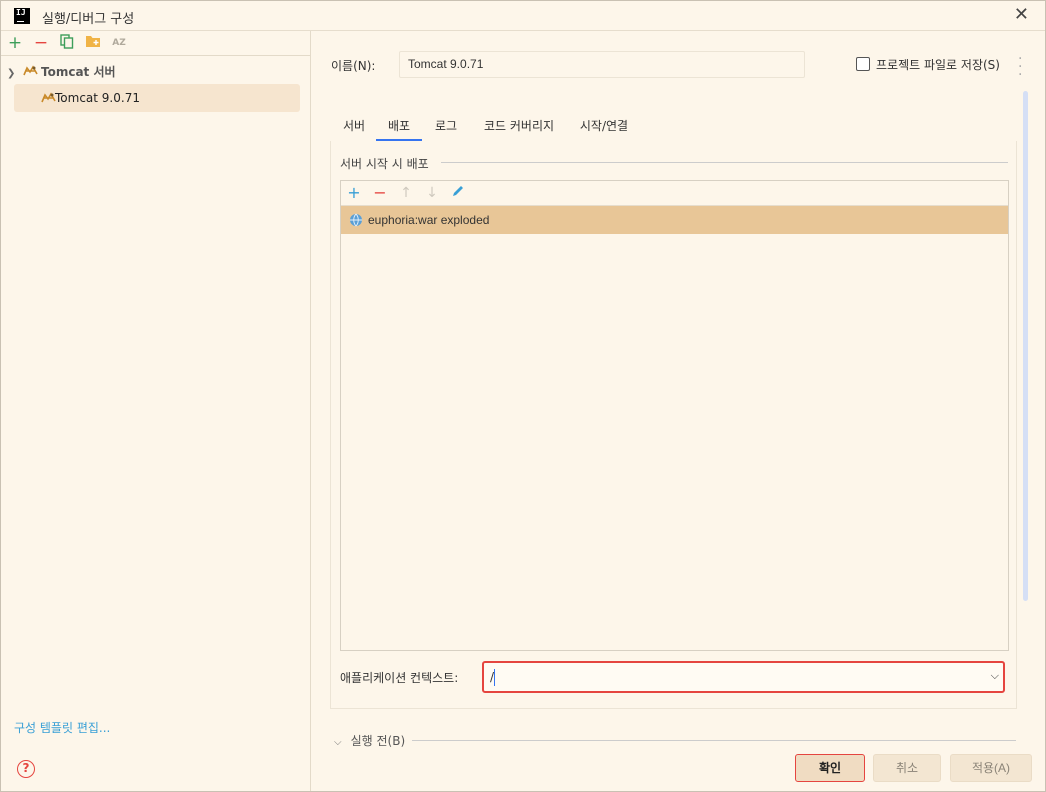 The image size is (1046, 792). Describe the element at coordinates (384, 164) in the screenshot. I see `deploy-section-title: 서버 시작 시 배포` at that location.